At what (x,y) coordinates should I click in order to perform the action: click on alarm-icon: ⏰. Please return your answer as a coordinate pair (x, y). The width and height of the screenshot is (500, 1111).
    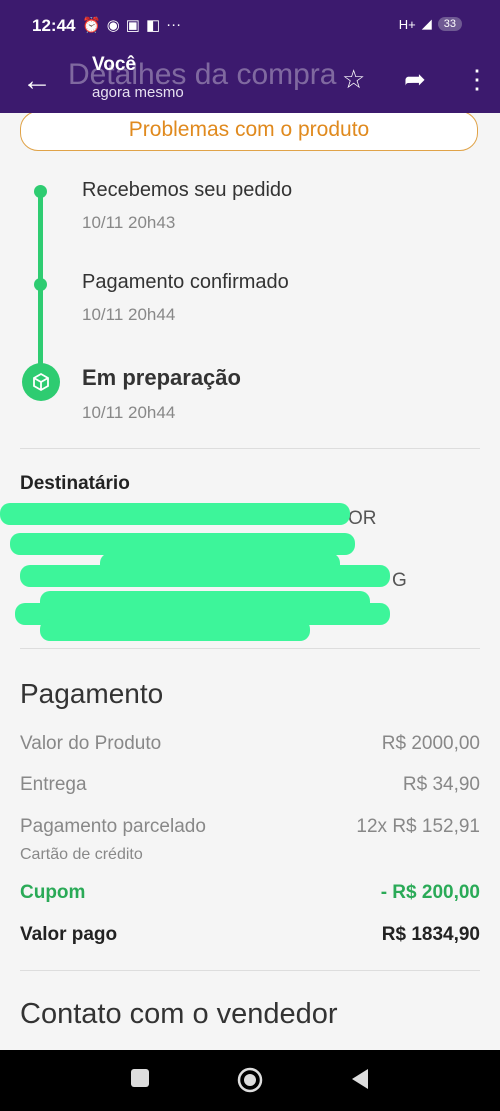
    Looking at the image, I should click on (91, 25).